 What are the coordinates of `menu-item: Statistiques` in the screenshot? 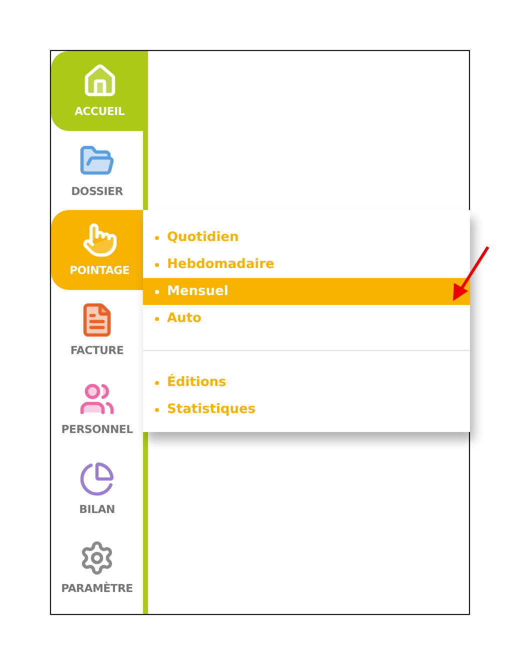 It's located at (306, 409).